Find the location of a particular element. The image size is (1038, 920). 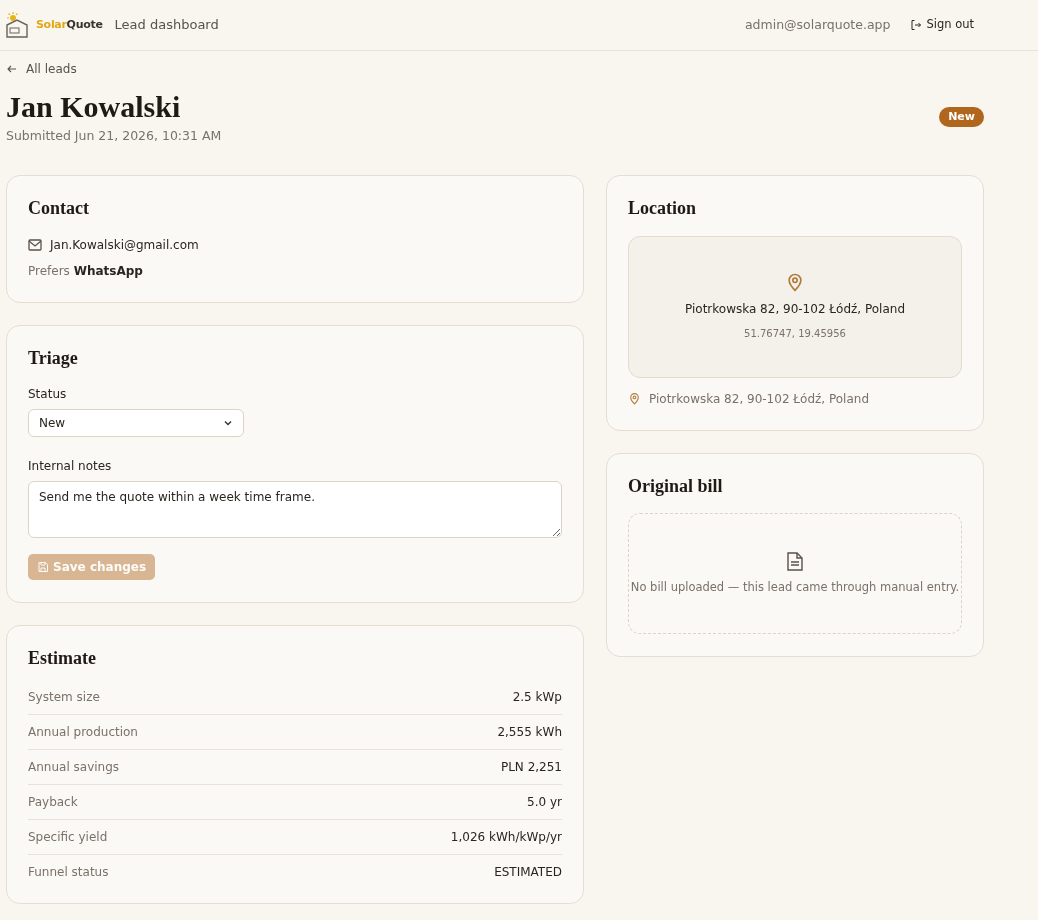

card-title: Triage is located at coordinates (53, 358).